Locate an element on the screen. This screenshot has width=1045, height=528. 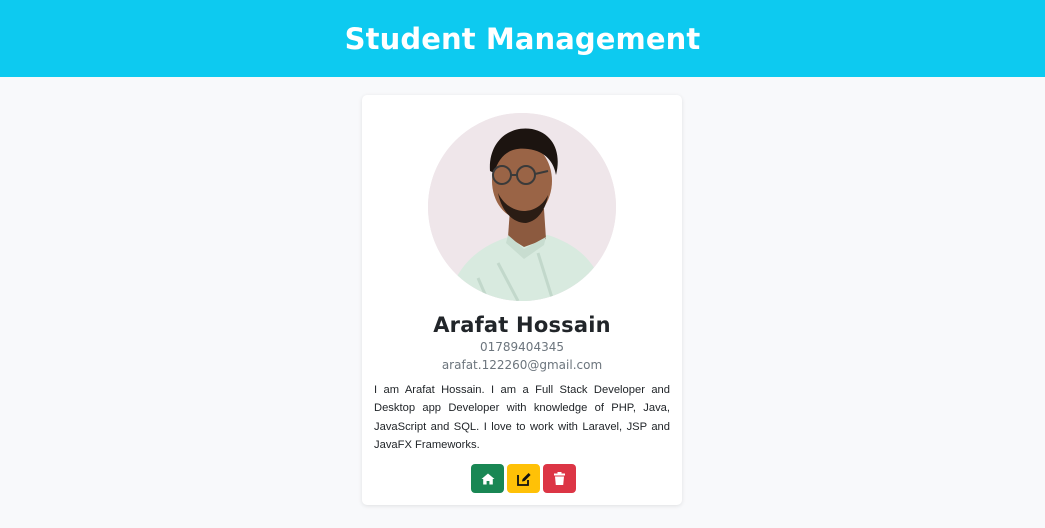
edit-button is located at coordinates (523, 478).